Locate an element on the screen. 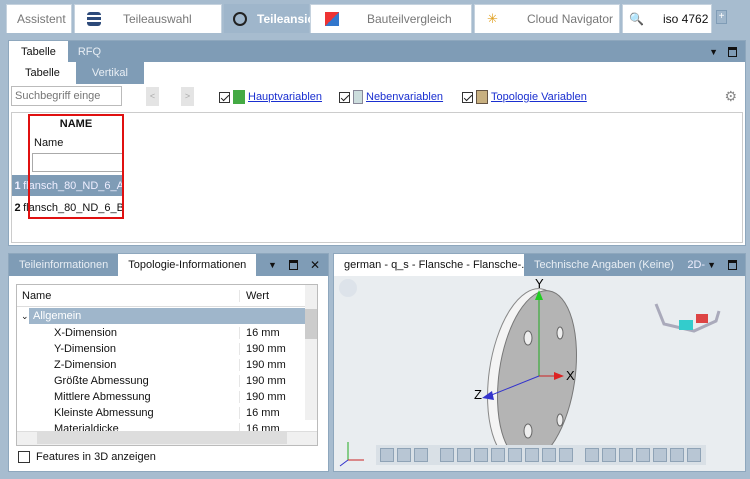 This screenshot has width=750, height=479. property-row: Z-Dimension 190 mm is located at coordinates (161, 365).